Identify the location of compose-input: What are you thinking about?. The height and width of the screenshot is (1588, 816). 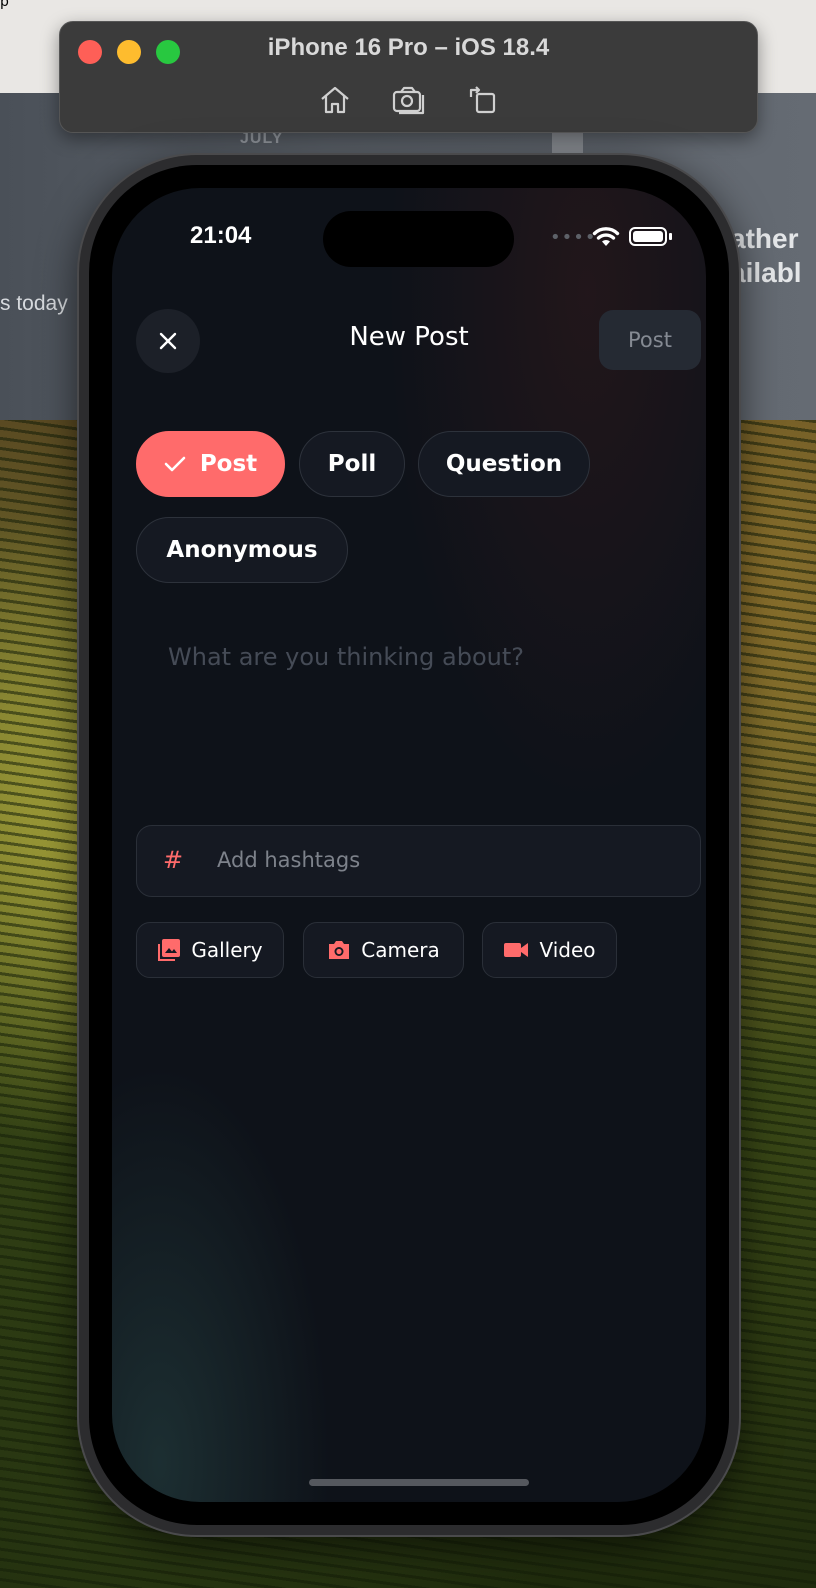
(346, 657).